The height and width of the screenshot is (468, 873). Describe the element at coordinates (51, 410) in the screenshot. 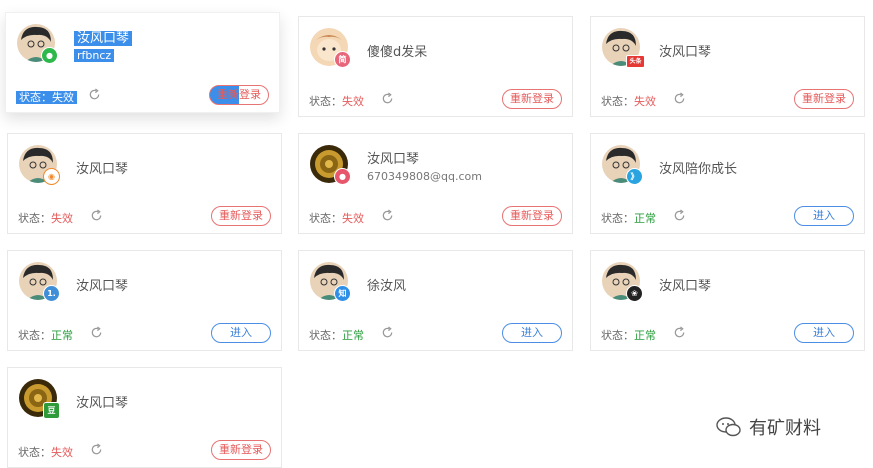

I see `douban-icon: 豆` at that location.